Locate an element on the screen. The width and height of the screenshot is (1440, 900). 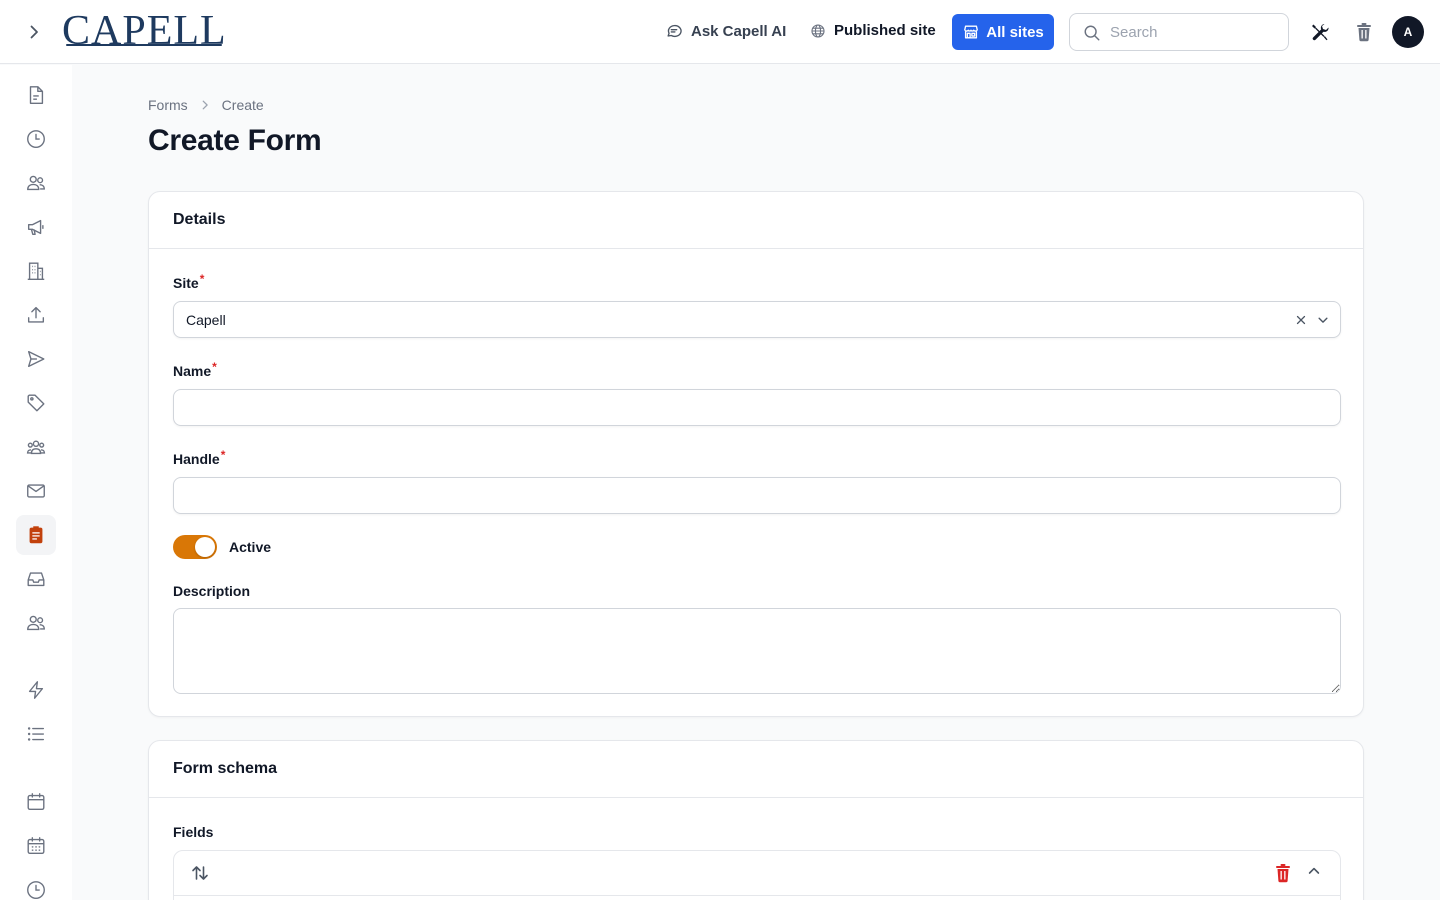
delete-field-button is located at coordinates (1283, 875).